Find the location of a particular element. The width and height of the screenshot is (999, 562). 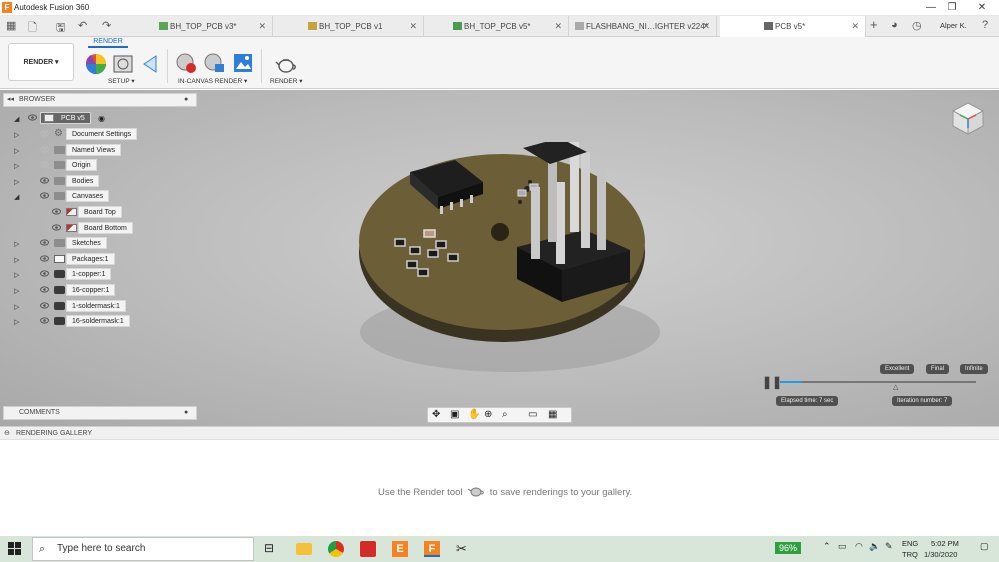

quality-infinite: Infinite is located at coordinates (974, 369).